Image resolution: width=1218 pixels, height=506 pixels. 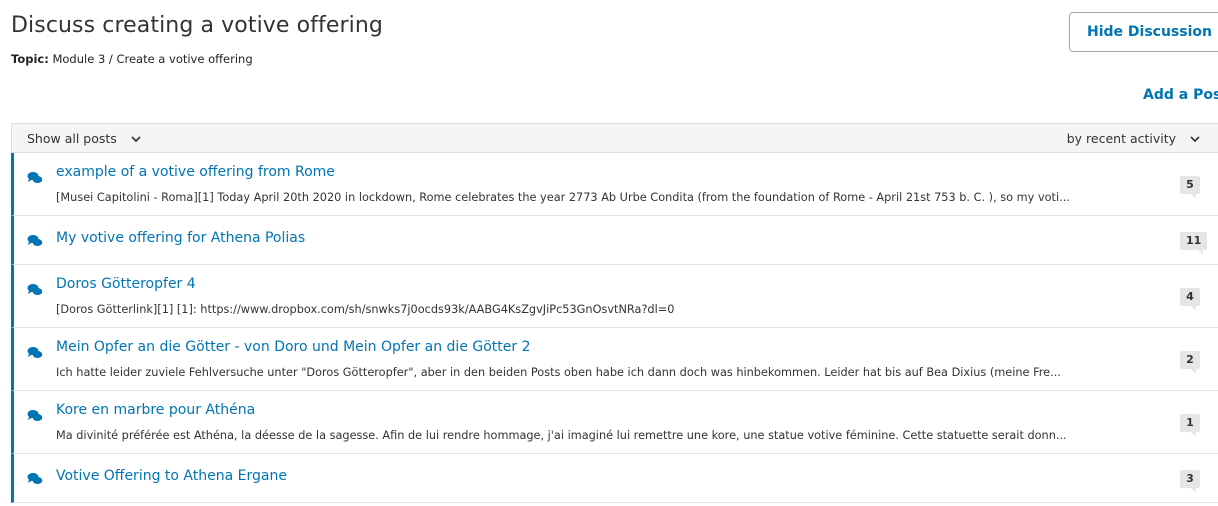 I want to click on filter-bar: Show all posts by recent activity, so click(x=614, y=138).